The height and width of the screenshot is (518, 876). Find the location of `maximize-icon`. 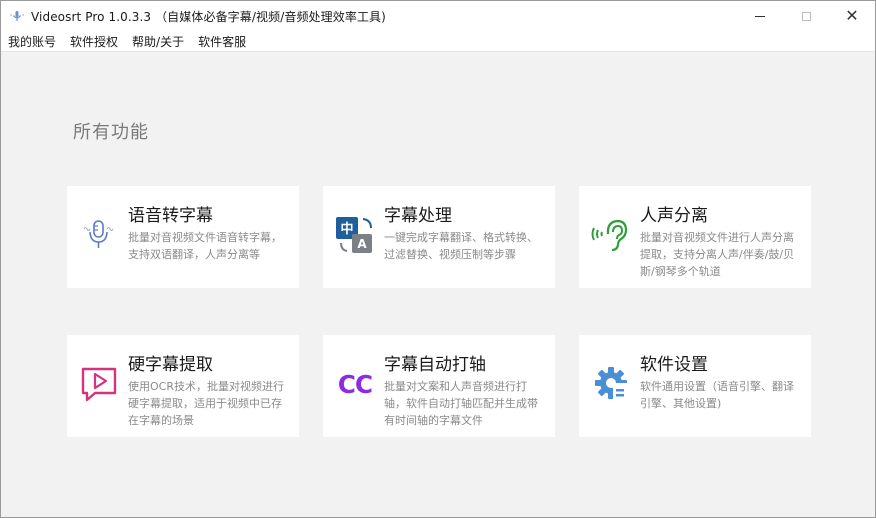

maximize-icon is located at coordinates (806, 16).